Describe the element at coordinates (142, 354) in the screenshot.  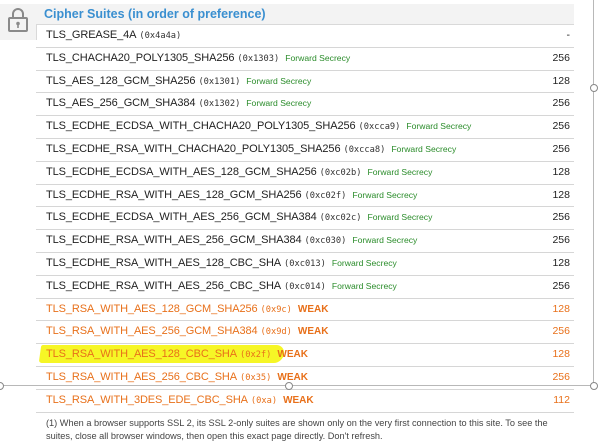
I see `cipher-suite-name: TLS_RSA_WITH_AES_128_CBC_SHA` at that location.